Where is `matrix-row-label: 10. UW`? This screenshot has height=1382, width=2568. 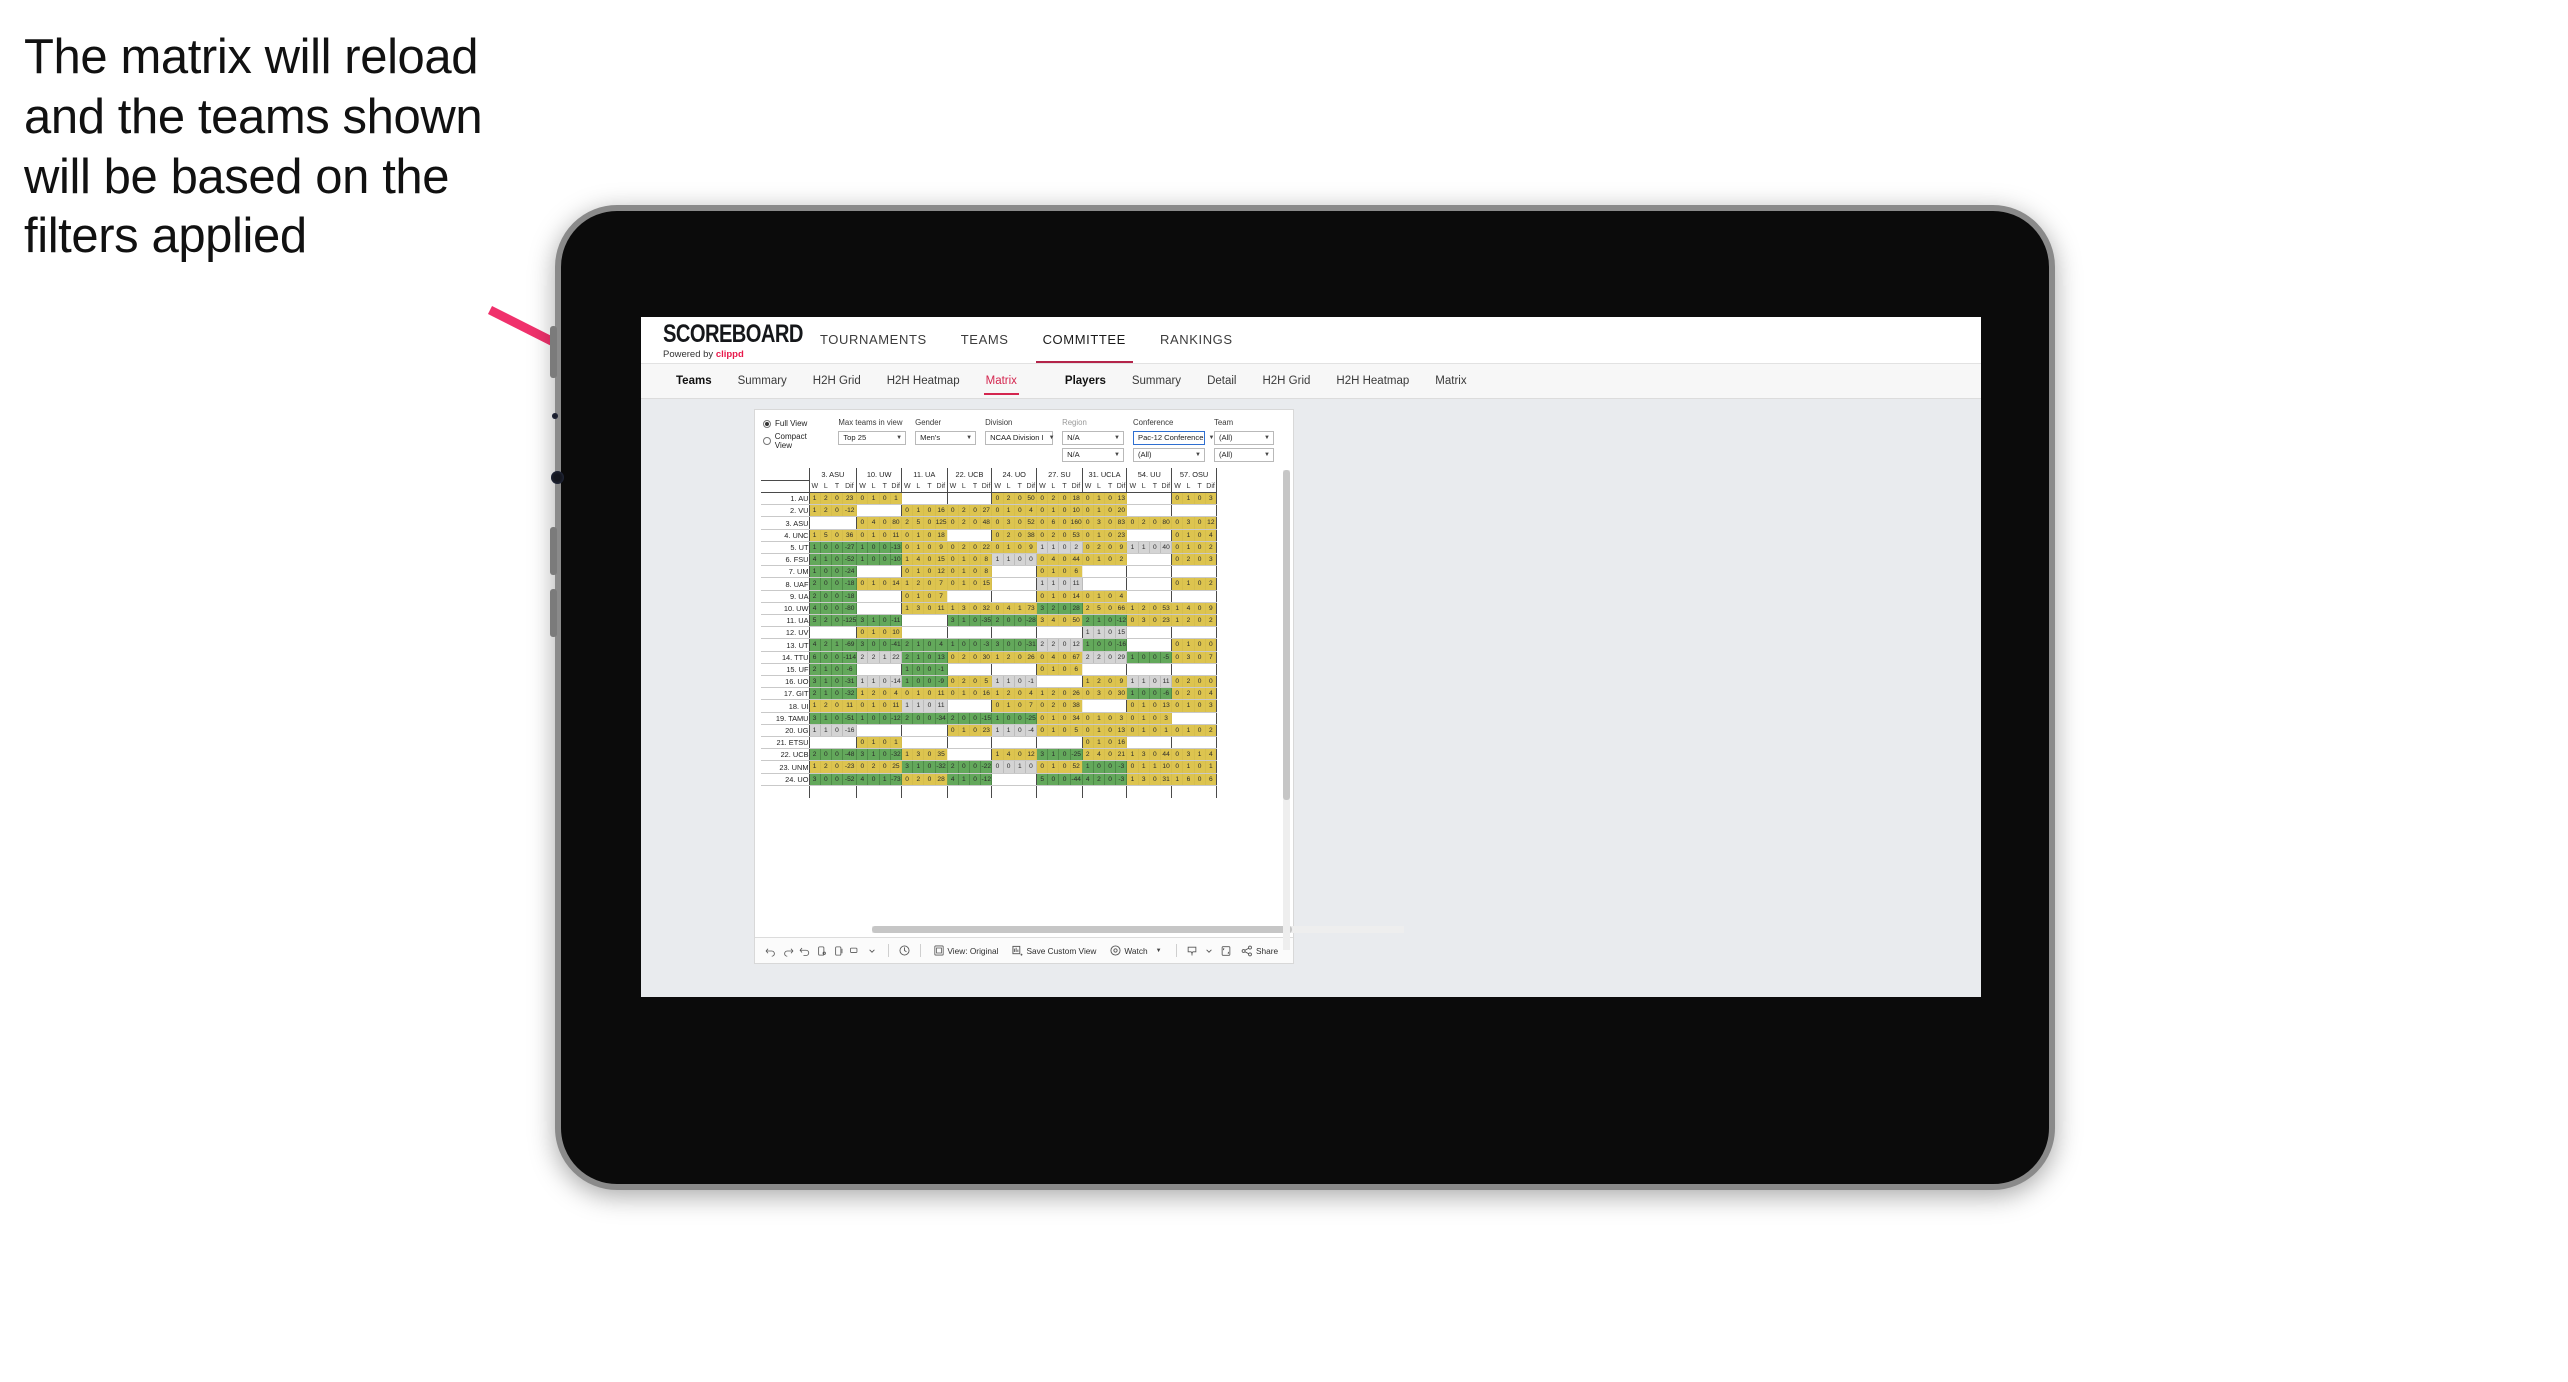 matrix-row-label: 10. UW is located at coordinates (785, 609).